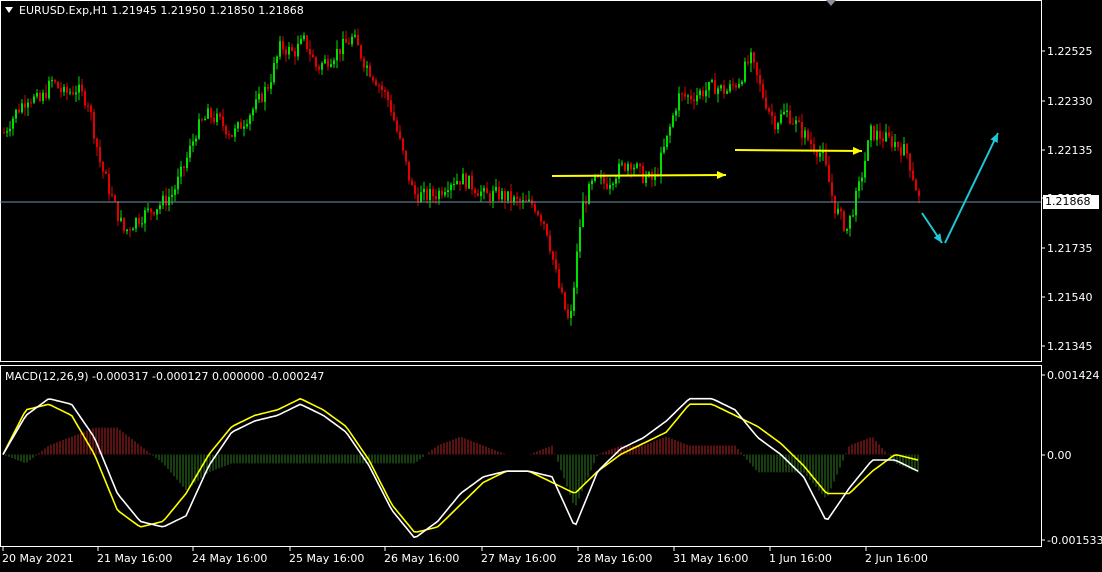 The width and height of the screenshot is (1102, 572). Describe the element at coordinates (857, 150) in the screenshot. I see `yellow-arrow-2-head` at that location.